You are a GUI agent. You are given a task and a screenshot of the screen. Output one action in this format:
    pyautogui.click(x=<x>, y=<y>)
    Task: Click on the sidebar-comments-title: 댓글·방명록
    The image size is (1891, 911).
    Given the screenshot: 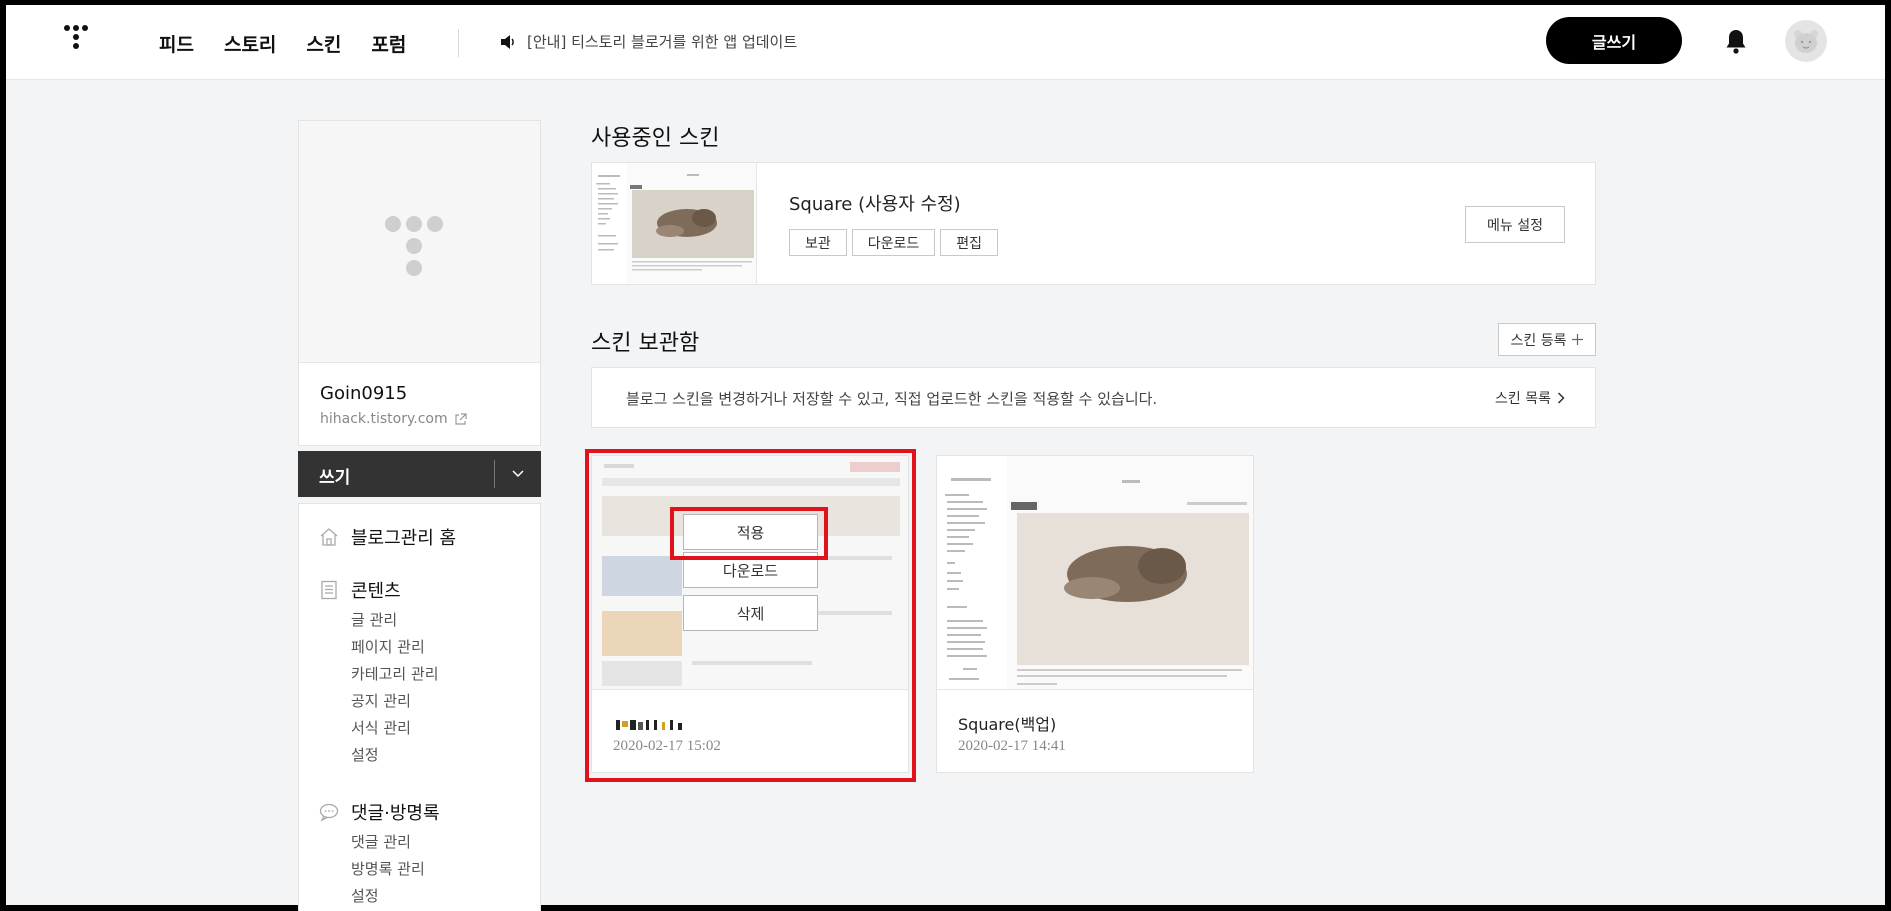 What is the action you would take?
    pyautogui.click(x=395, y=813)
    